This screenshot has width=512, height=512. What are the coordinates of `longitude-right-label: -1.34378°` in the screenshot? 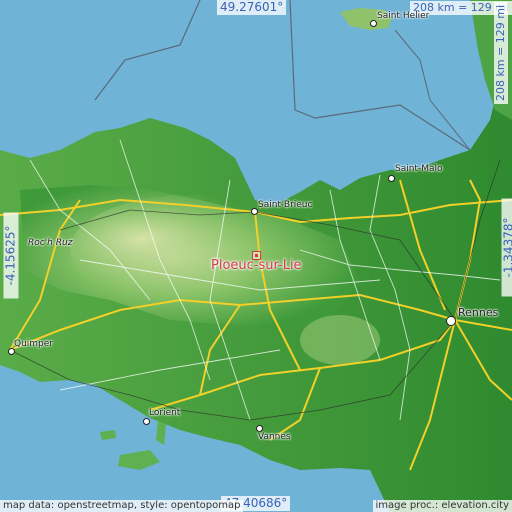 It's located at (506, 247).